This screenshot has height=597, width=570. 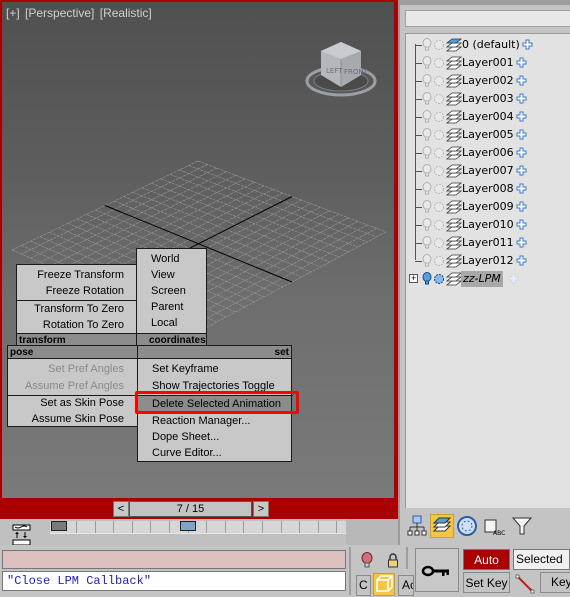 I want to click on layer-name: Layer012, so click(x=488, y=261).